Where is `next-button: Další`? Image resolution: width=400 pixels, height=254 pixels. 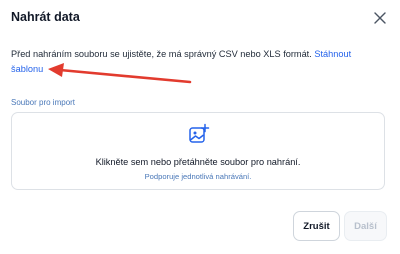 next-button: Další is located at coordinates (365, 226).